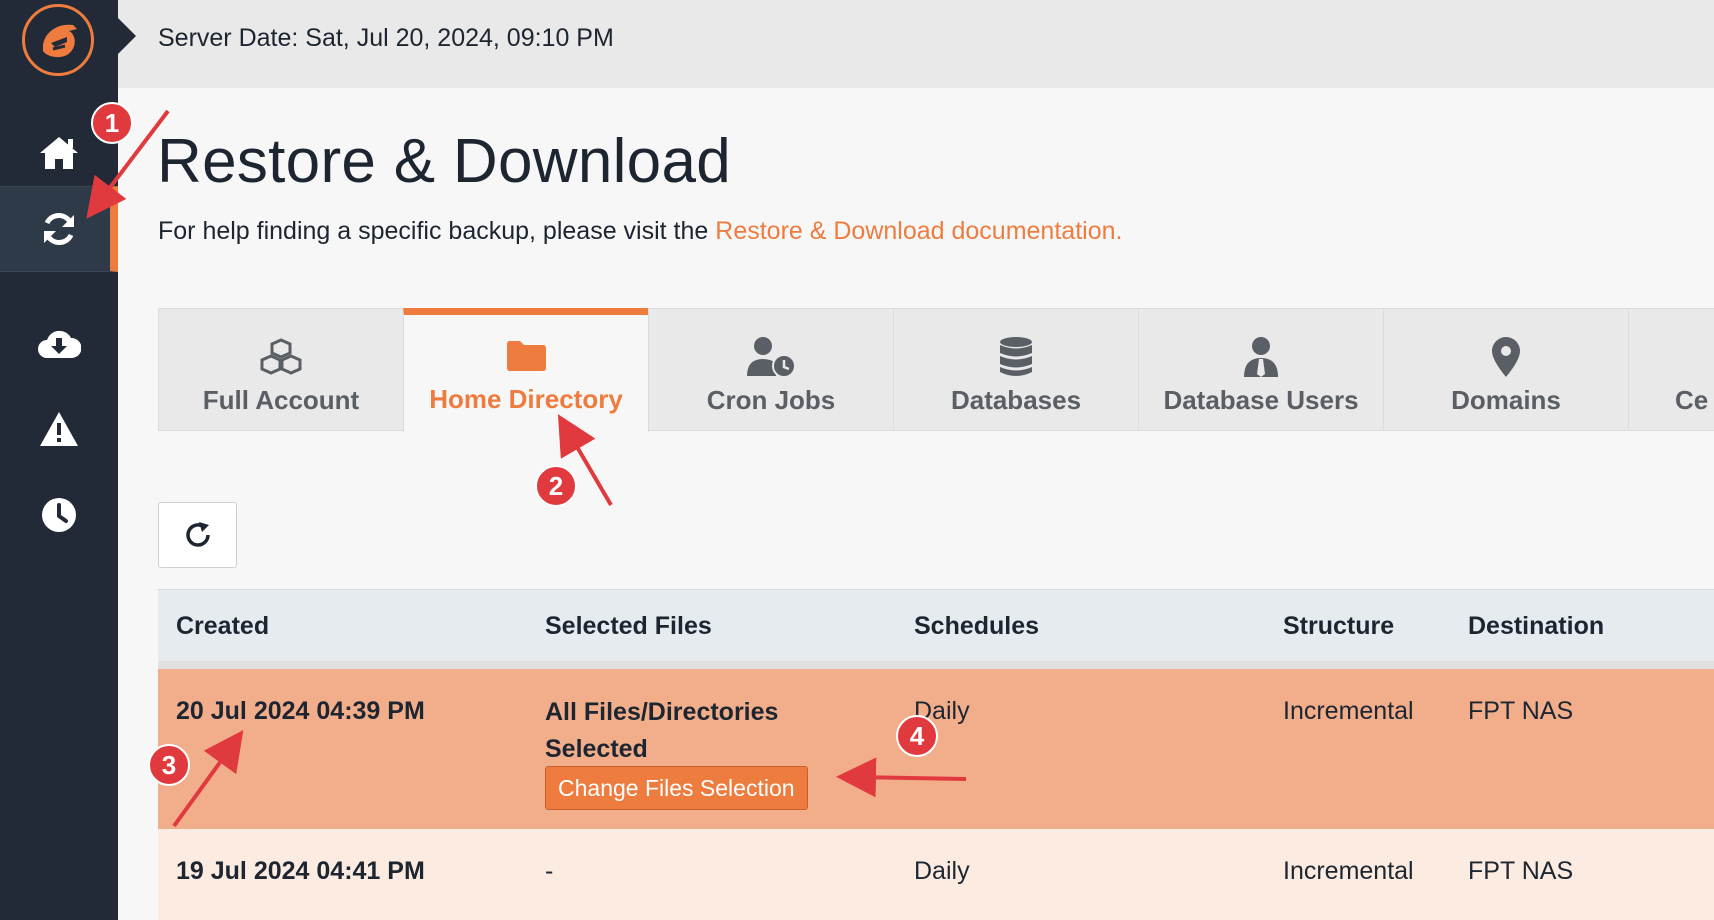  I want to click on column-selected-files: Selected Files, so click(628, 626).